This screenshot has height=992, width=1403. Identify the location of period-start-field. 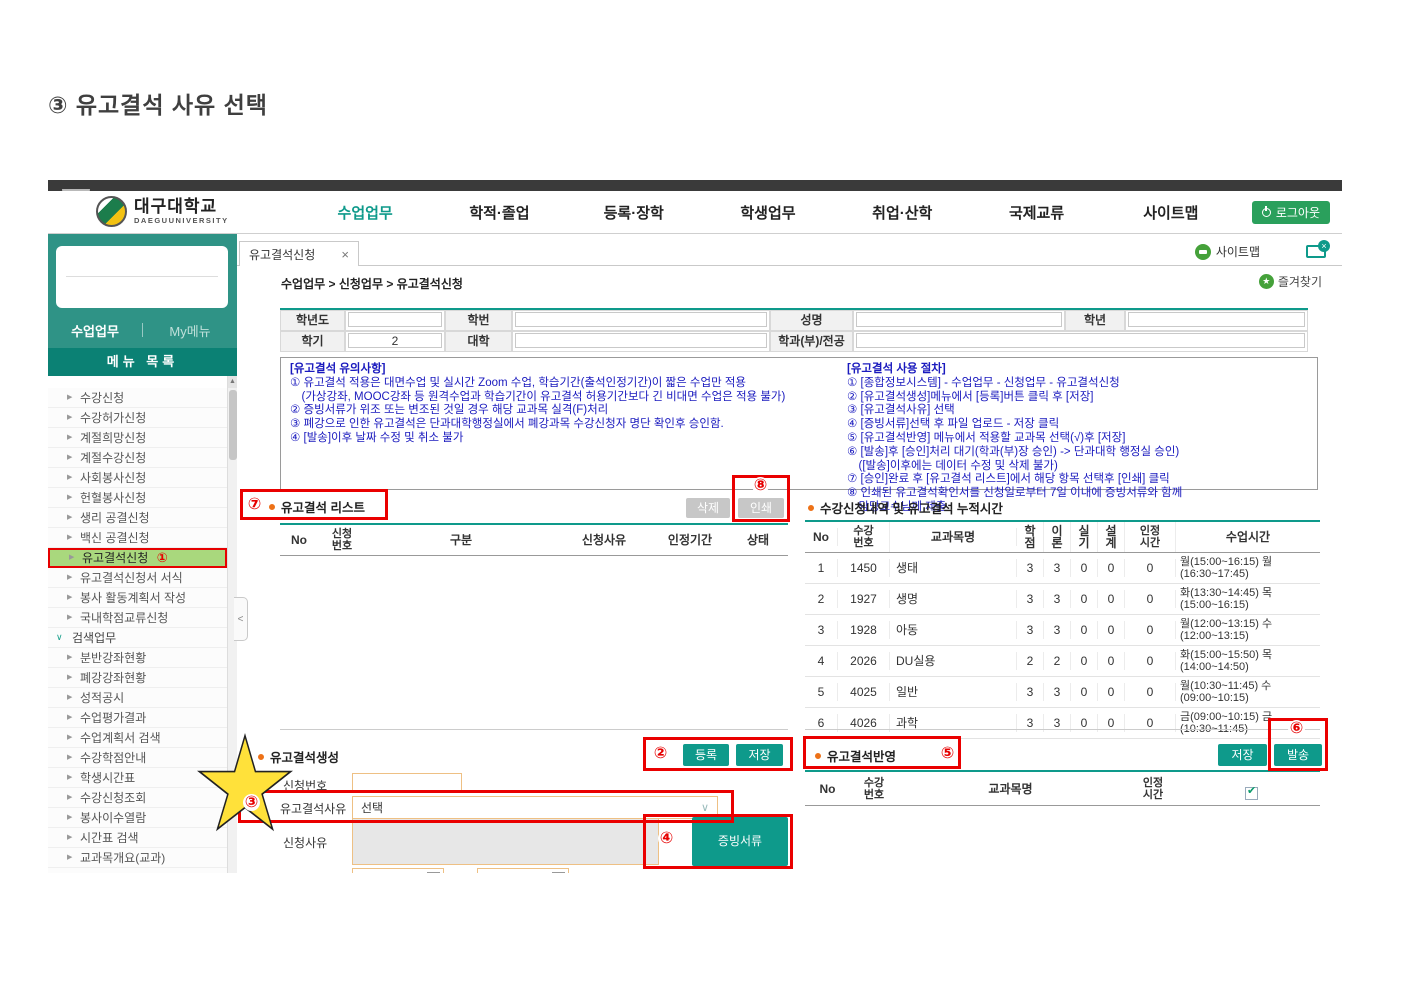
(398, 870).